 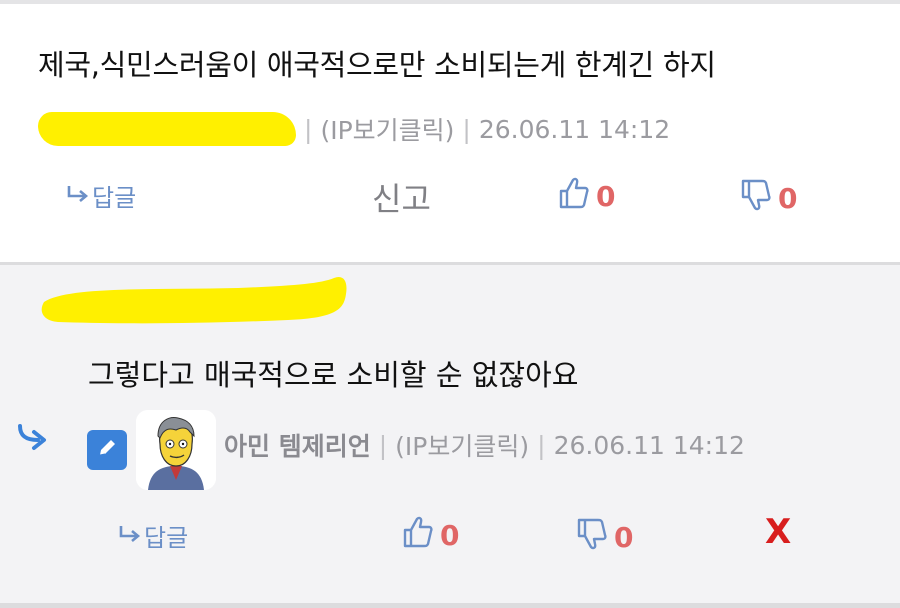 What do you see at coordinates (194, 300) in the screenshot?
I see `quoted-author-censor-mark` at bounding box center [194, 300].